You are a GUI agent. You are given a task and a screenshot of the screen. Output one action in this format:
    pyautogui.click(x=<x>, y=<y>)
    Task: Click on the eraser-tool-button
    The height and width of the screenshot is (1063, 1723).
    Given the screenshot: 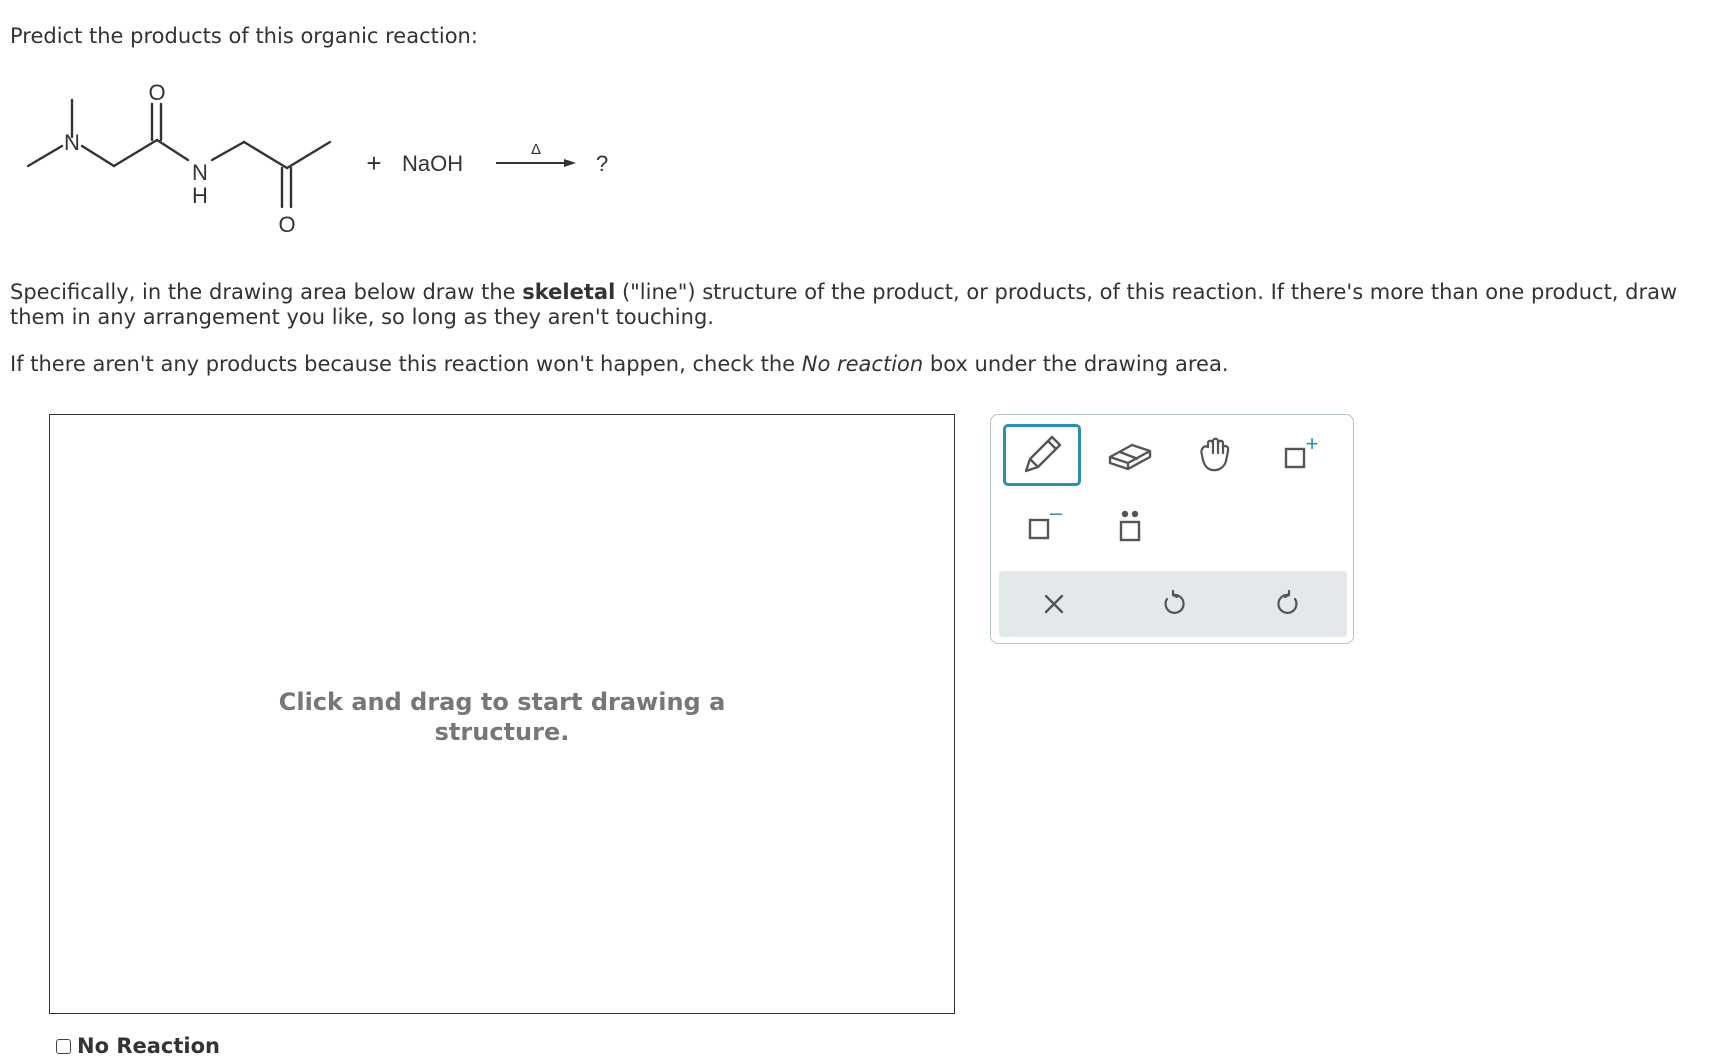 What is the action you would take?
    pyautogui.click(x=1130, y=455)
    